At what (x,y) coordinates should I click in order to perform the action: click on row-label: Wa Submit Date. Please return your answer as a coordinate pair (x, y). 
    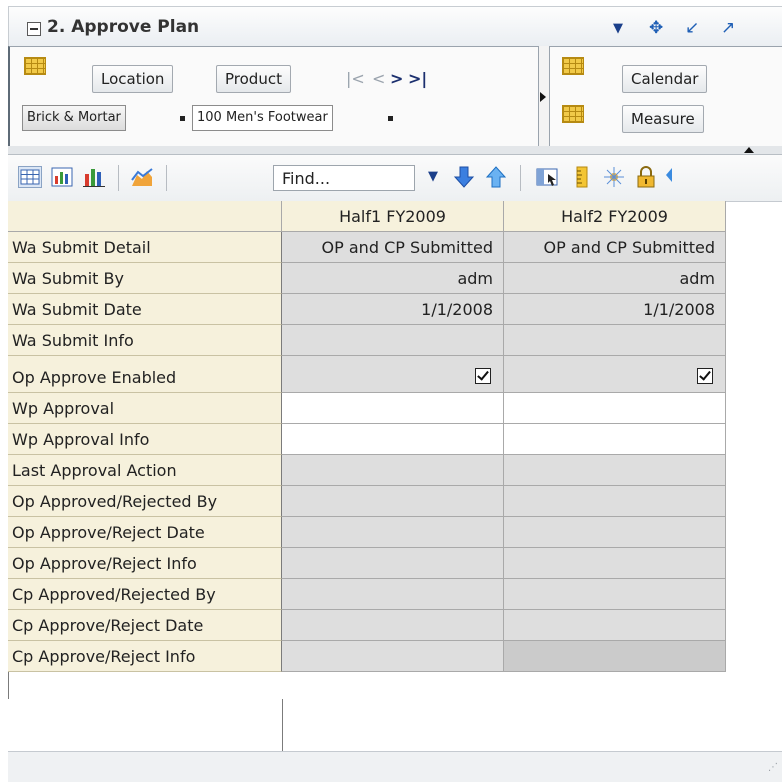
    Looking at the image, I should click on (145, 309).